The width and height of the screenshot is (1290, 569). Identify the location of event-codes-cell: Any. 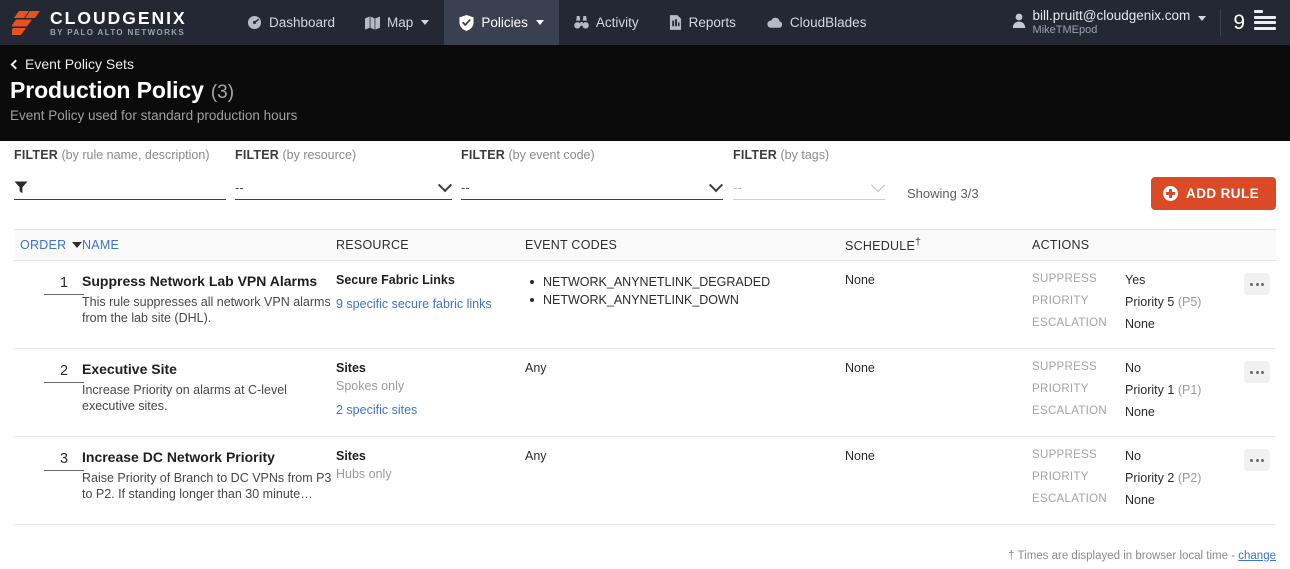
(685, 486).